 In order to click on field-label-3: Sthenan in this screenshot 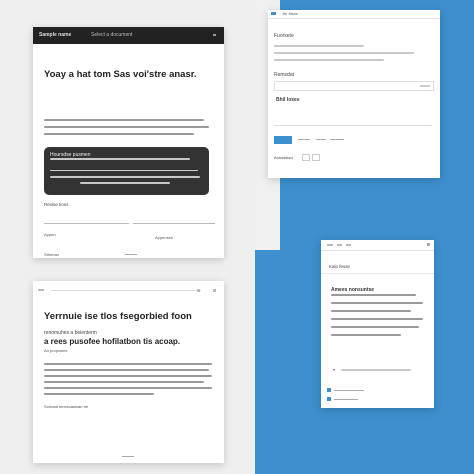, I will do `click(51, 254)`.